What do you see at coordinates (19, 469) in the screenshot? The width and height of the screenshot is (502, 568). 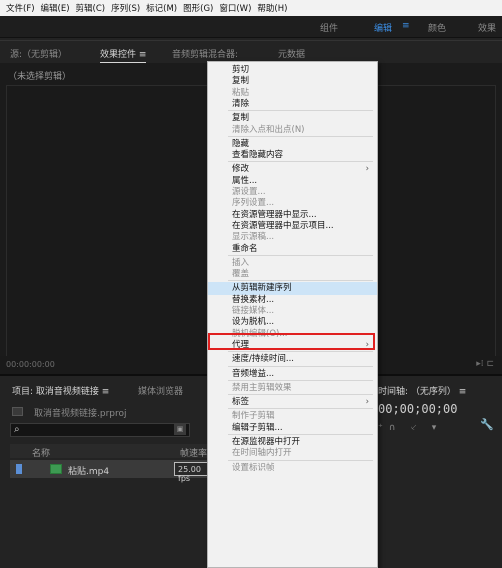 I see `clip-label-color` at bounding box center [19, 469].